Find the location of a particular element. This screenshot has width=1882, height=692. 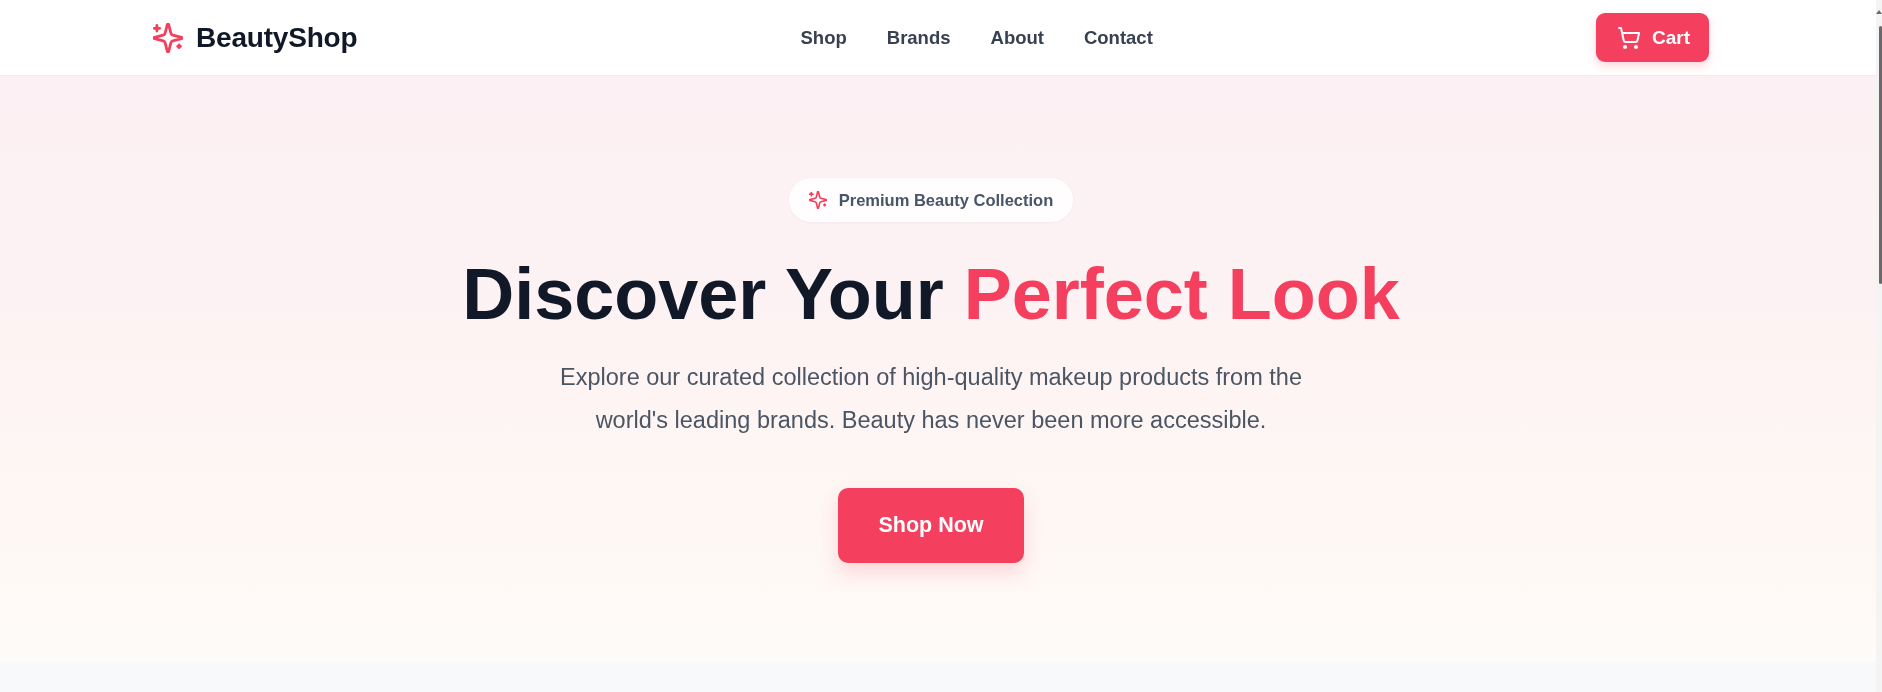

hero-heading: Discover Your Perfect Look is located at coordinates (931, 294).